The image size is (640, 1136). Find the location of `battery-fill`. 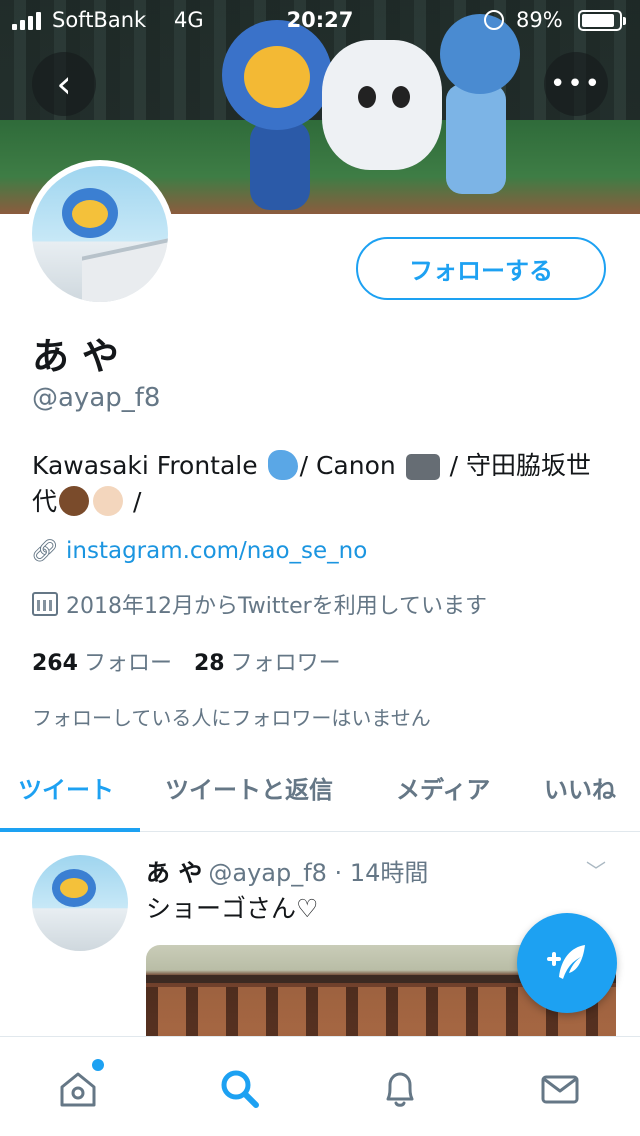

battery-fill is located at coordinates (598, 20).